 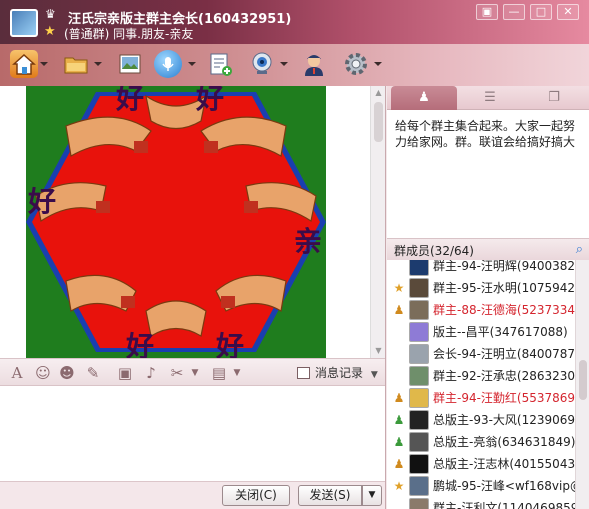 What do you see at coordinates (314, 64) in the screenshot?
I see `admin-button` at bounding box center [314, 64].